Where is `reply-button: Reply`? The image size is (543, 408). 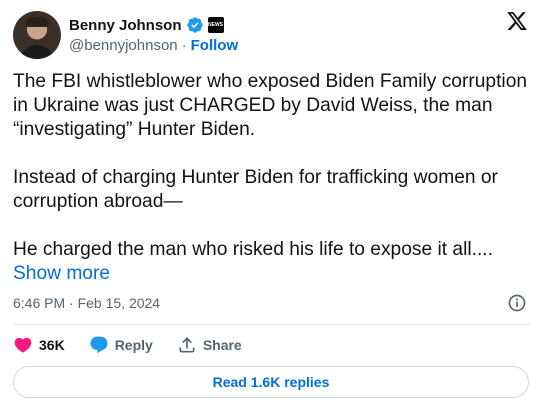 reply-button: Reply is located at coordinates (121, 345).